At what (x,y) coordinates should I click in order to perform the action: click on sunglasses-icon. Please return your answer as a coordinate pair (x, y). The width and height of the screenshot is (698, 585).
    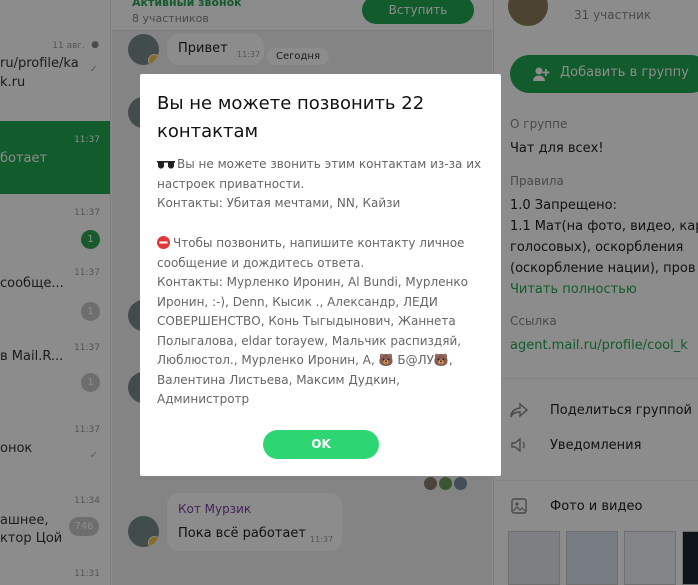
    Looking at the image, I should click on (166, 164).